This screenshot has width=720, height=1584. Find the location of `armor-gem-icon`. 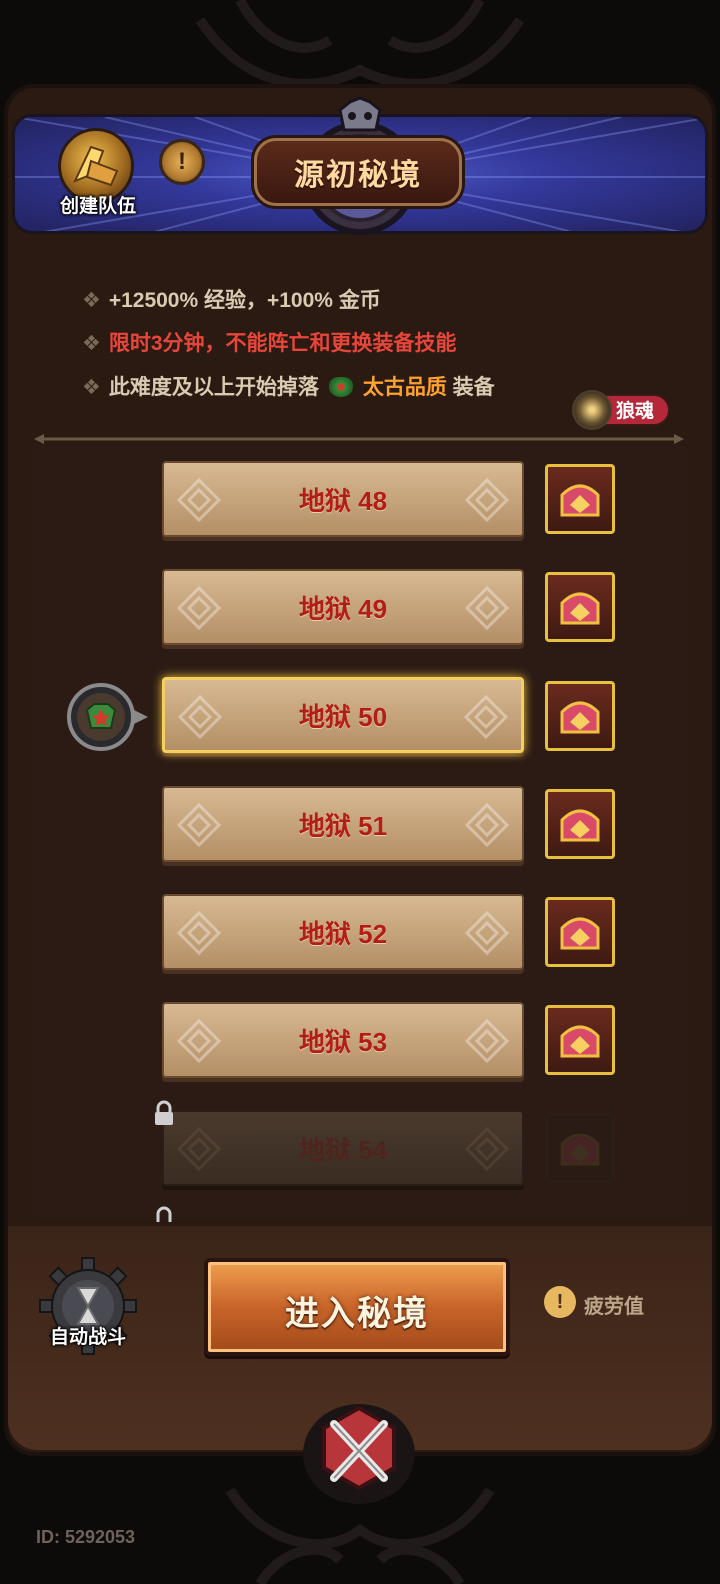

armor-gem-icon is located at coordinates (340, 387).